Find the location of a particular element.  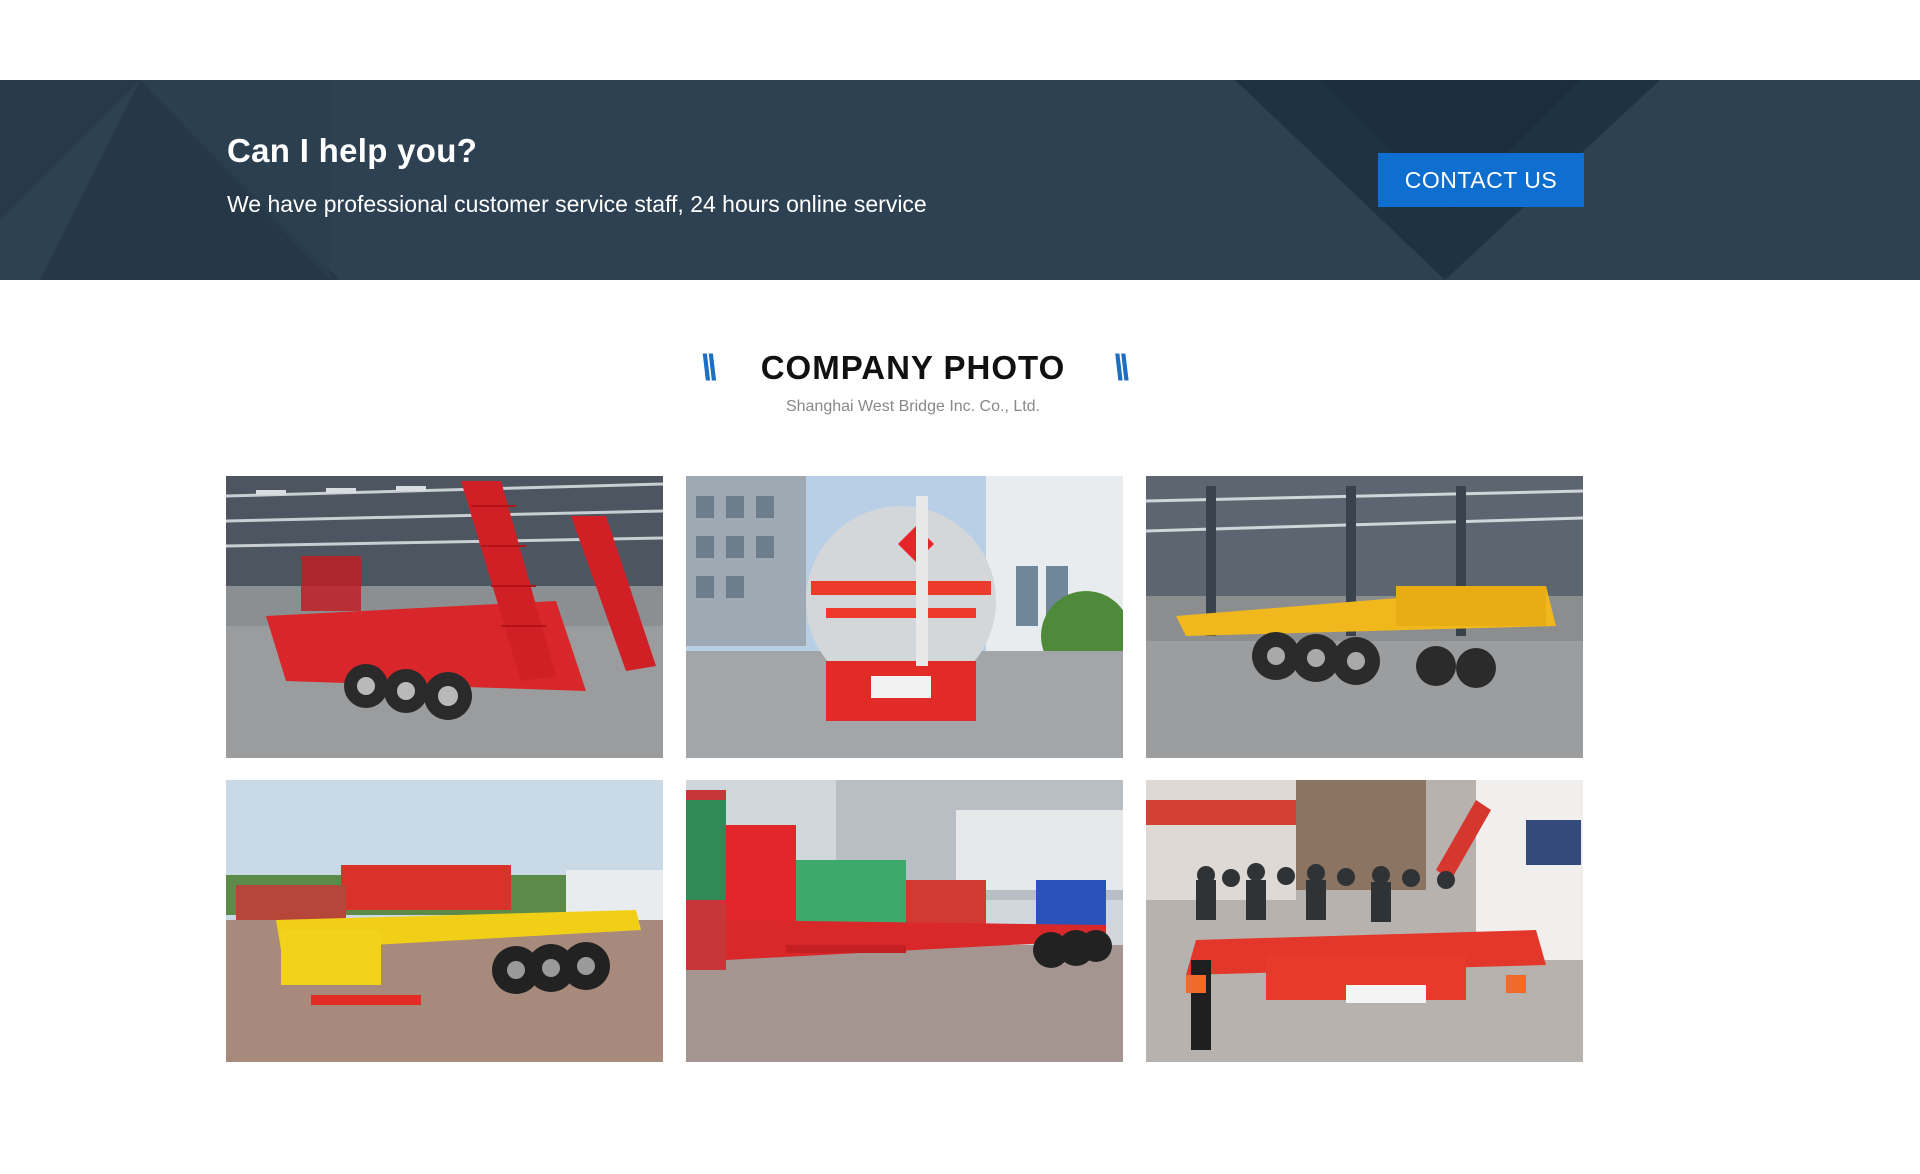

photo-fuel-tanker is located at coordinates (904, 617).